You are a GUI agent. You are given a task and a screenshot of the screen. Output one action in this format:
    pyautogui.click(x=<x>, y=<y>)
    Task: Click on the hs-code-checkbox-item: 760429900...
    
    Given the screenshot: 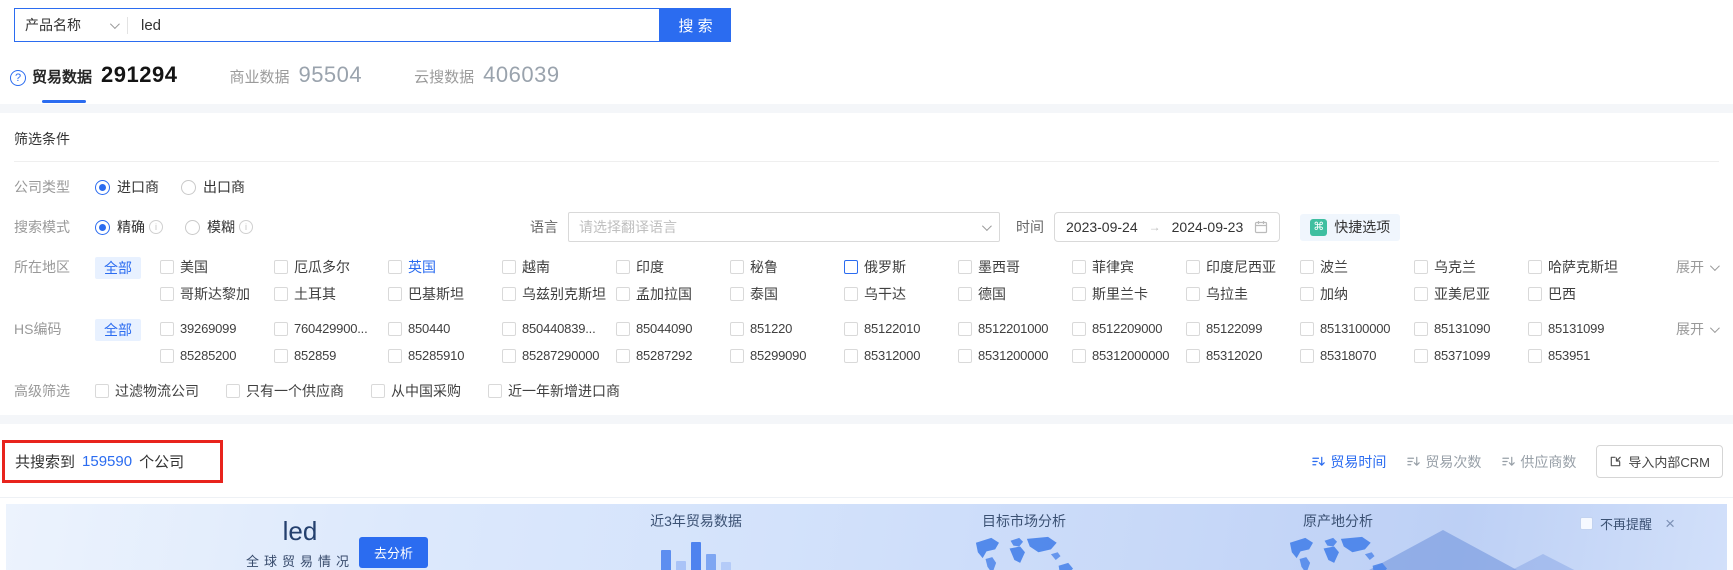 What is the action you would take?
    pyautogui.click(x=331, y=329)
    